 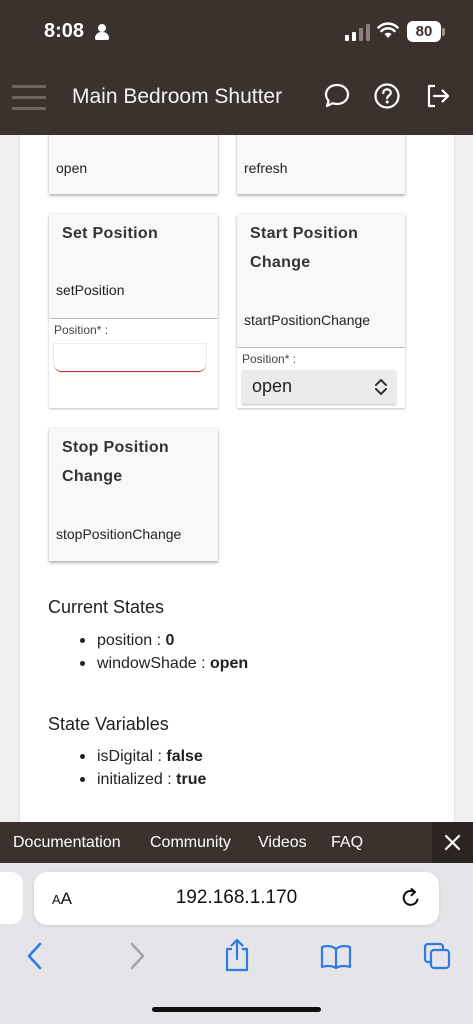 What do you see at coordinates (177, 96) in the screenshot?
I see `page-title: Main Bedroom Shutter` at bounding box center [177, 96].